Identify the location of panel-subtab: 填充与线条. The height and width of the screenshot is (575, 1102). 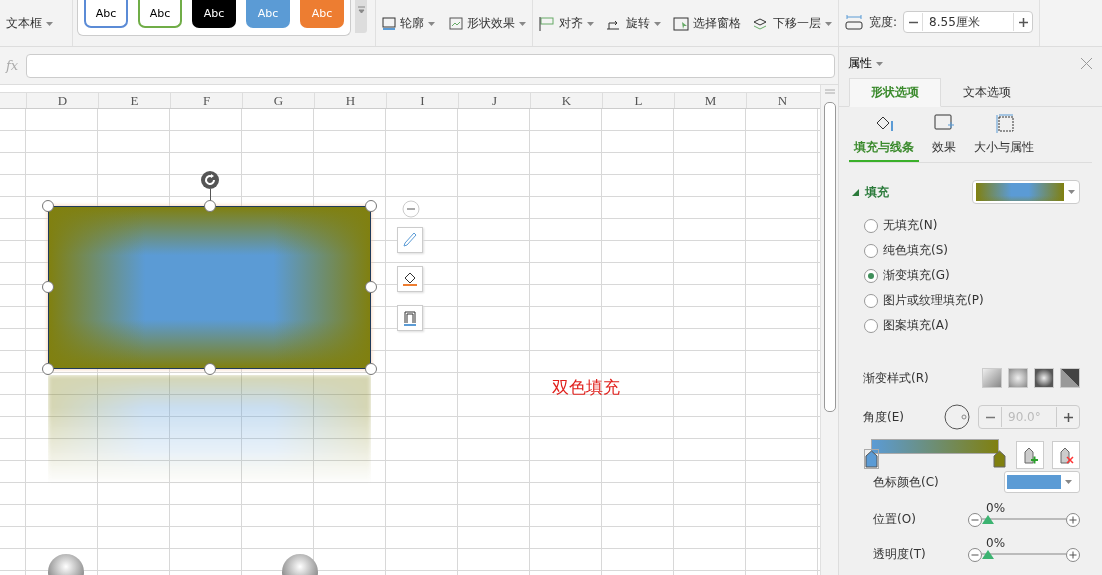
(884, 137).